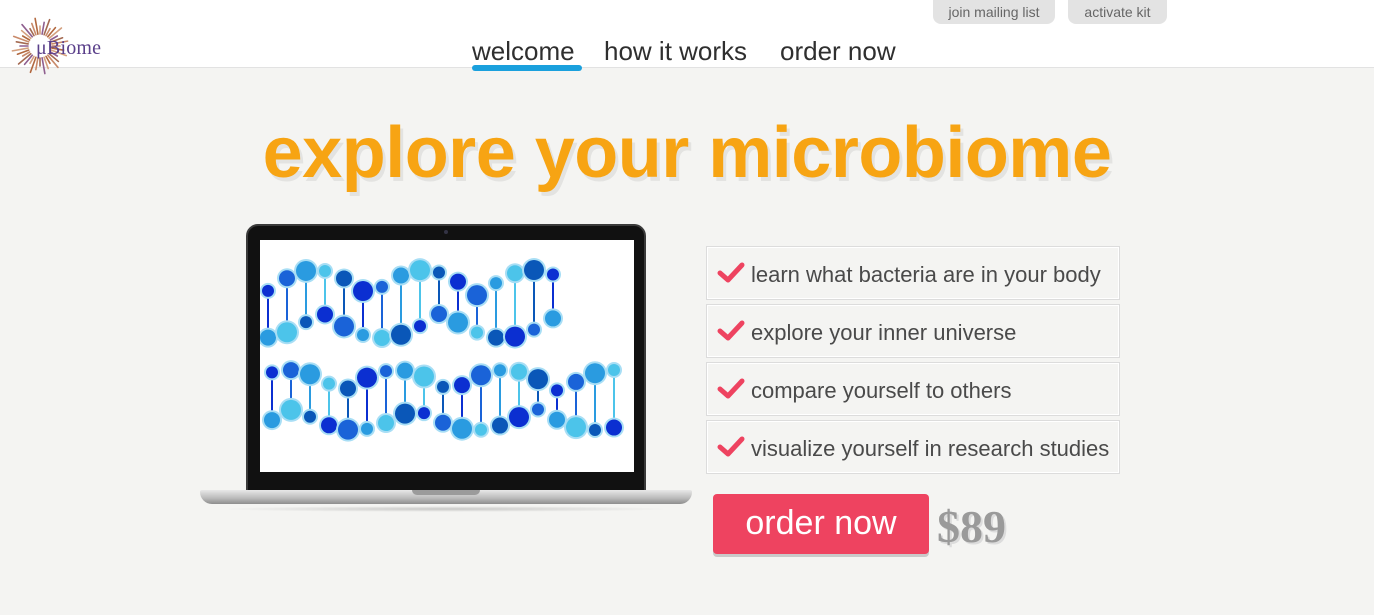 This screenshot has height=615, width=1374. I want to click on feature-item-universe: explore your inner universe, so click(913, 331).